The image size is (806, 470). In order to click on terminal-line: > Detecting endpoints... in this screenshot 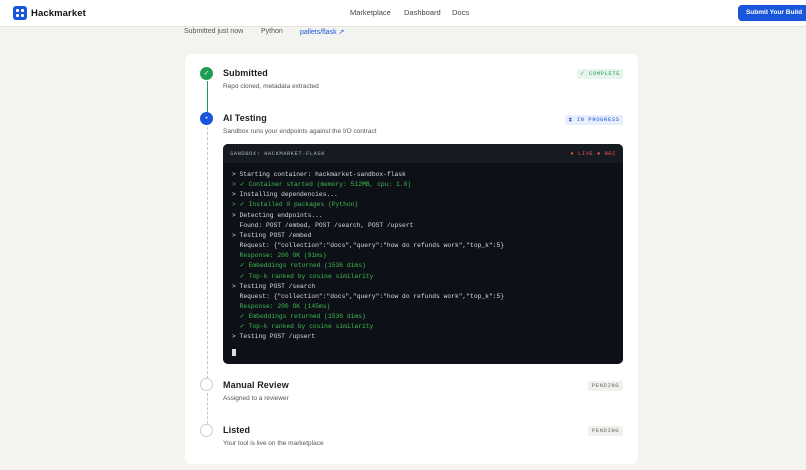, I will do `click(277, 215)`.